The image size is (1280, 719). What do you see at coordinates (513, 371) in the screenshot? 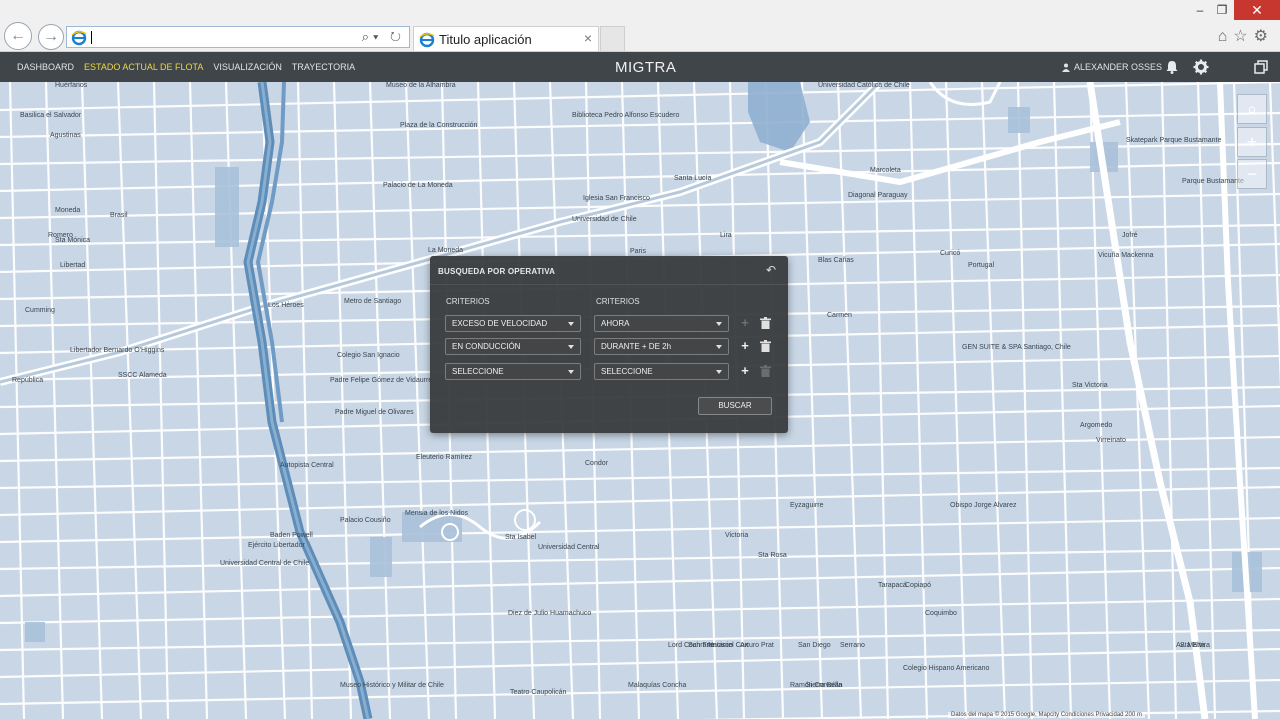
I see `criteria-select-left: SELECCIONE` at bounding box center [513, 371].